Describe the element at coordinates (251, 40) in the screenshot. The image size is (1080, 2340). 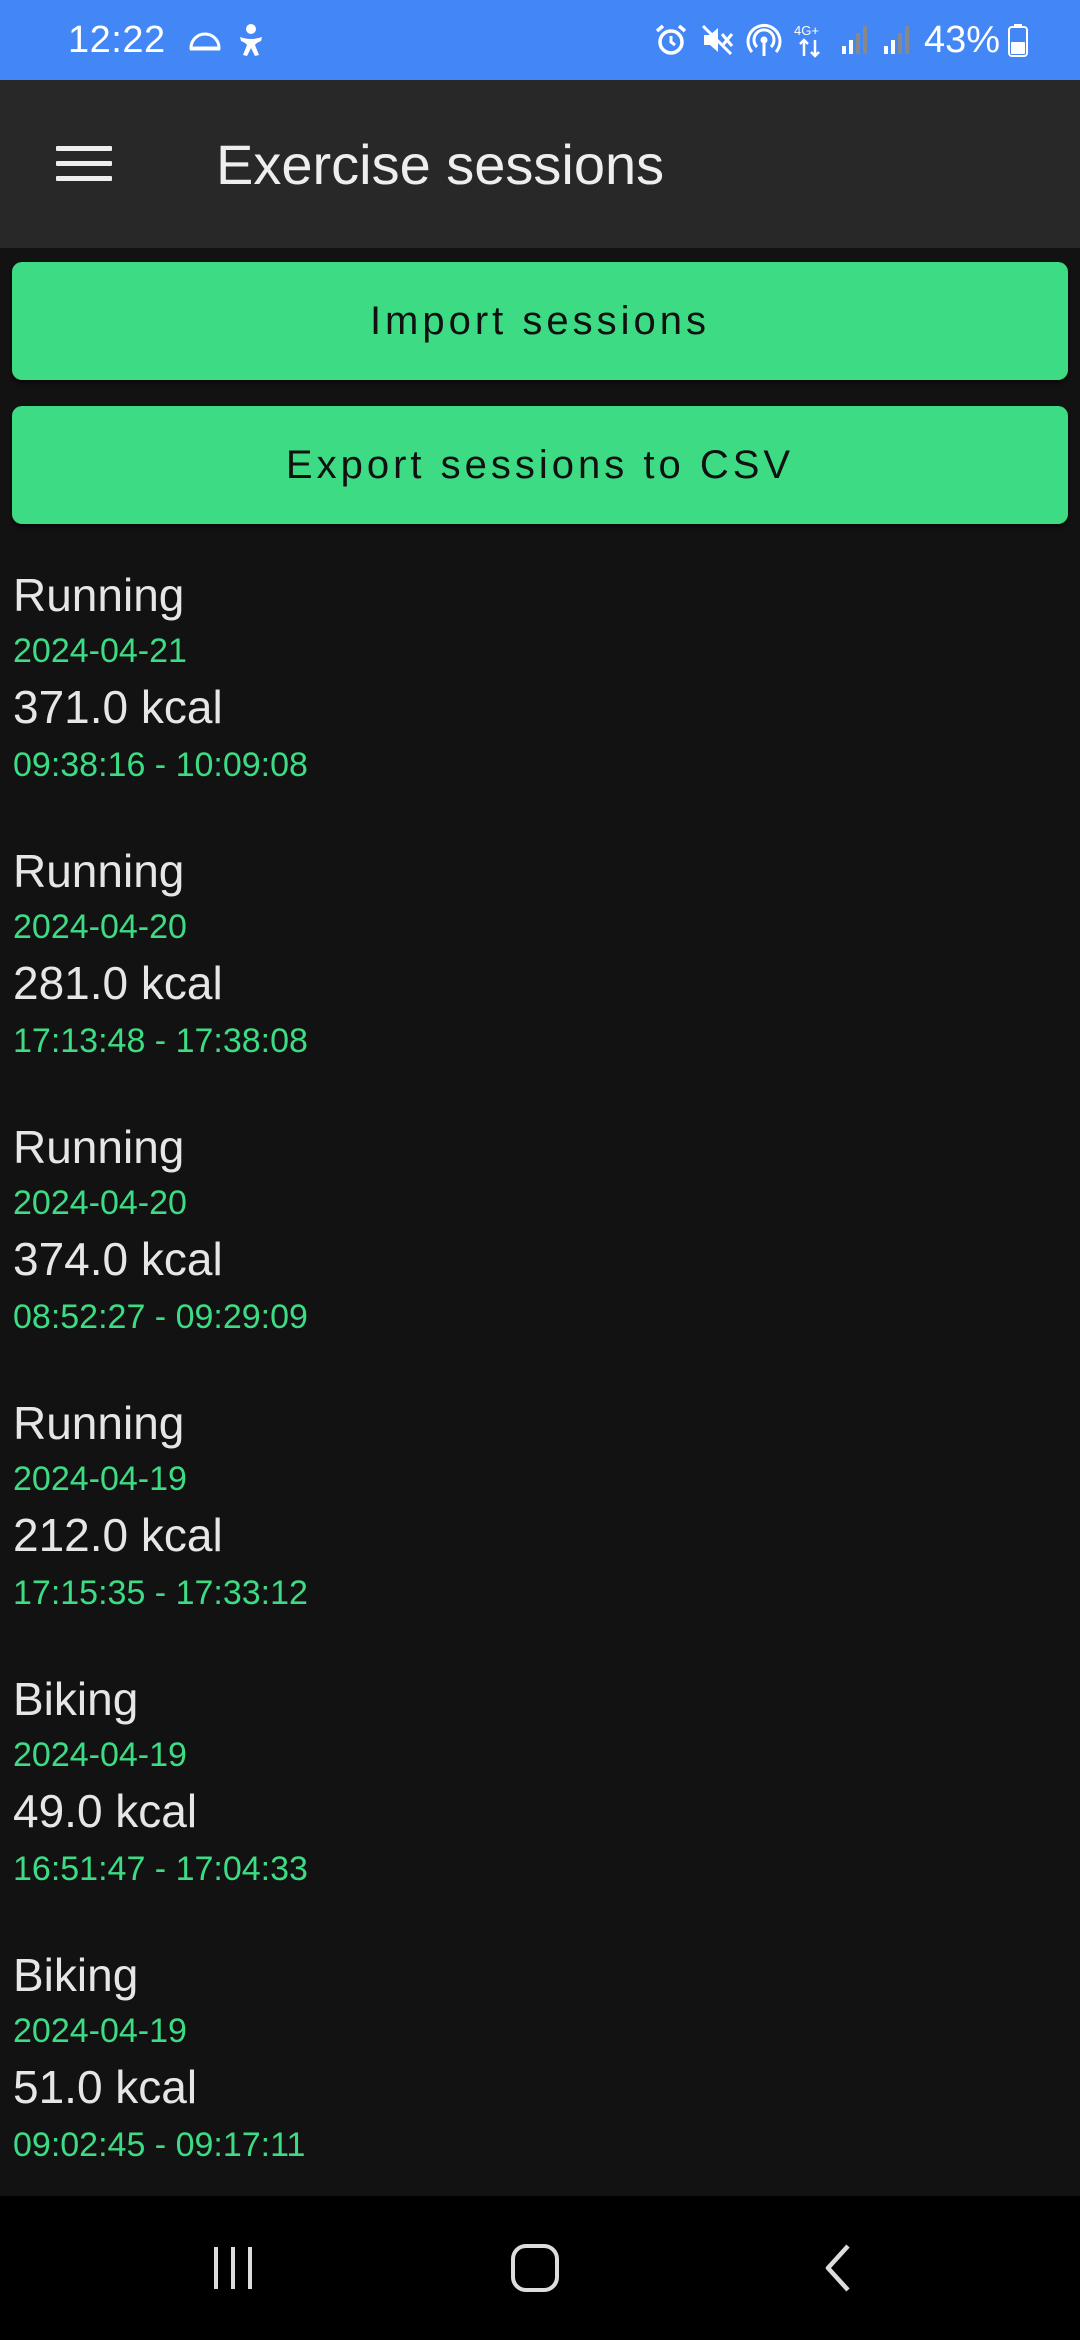
I see `accessibility-icon` at that location.